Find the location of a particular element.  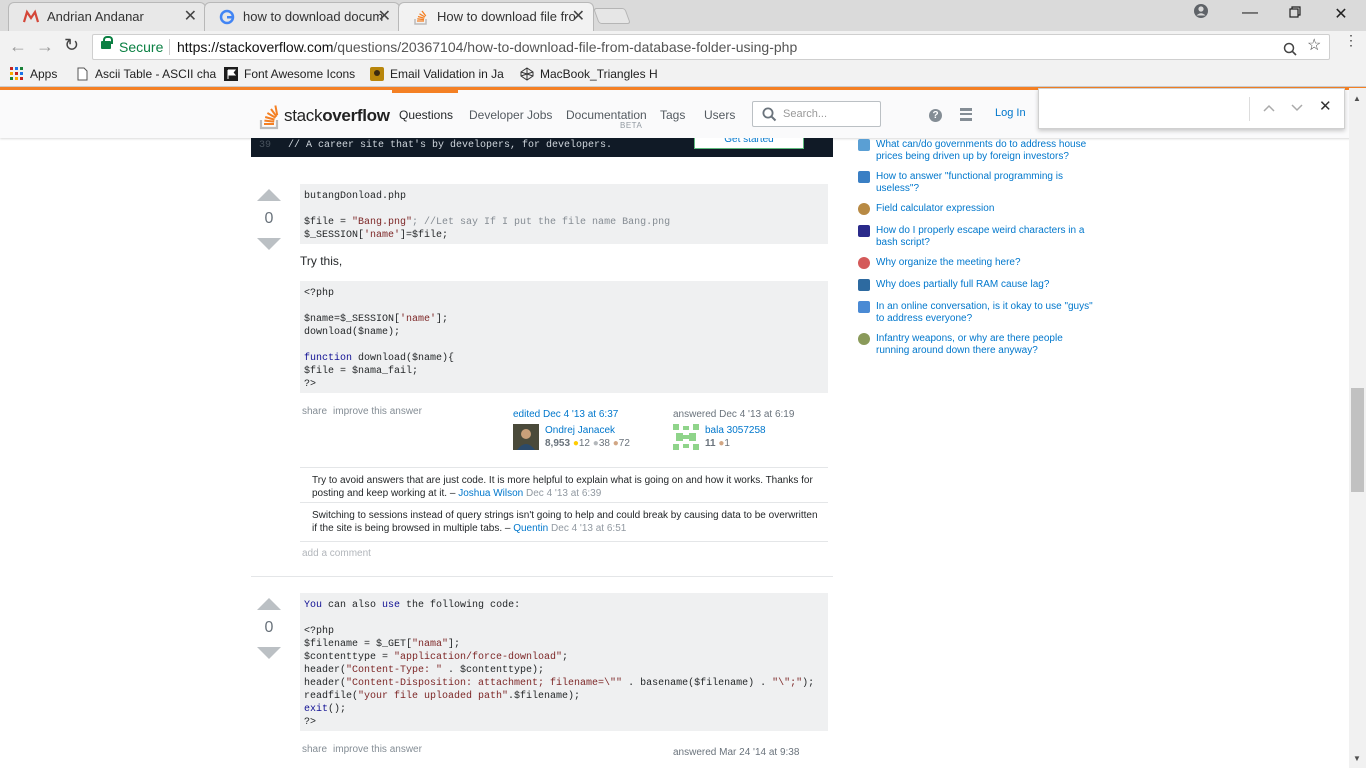

hot-question-item: Why organize the meeting here? is located at coordinates (978, 263).